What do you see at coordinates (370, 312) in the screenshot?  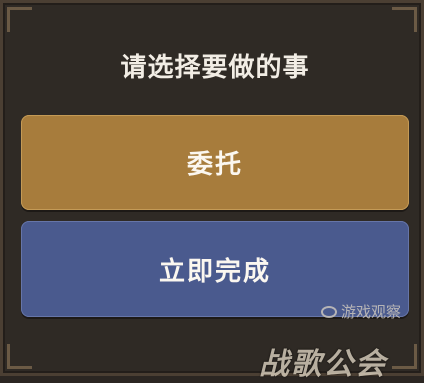 I see `source-watermark-text: 游戏观察` at bounding box center [370, 312].